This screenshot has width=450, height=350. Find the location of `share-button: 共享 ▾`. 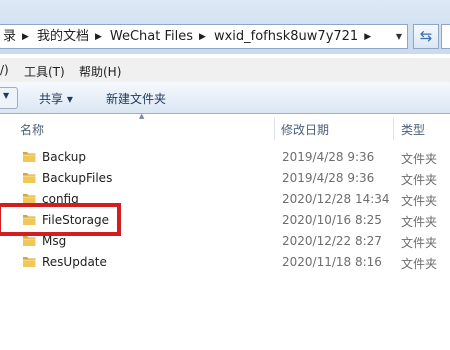

share-button: 共享 ▾ is located at coordinates (56, 98).